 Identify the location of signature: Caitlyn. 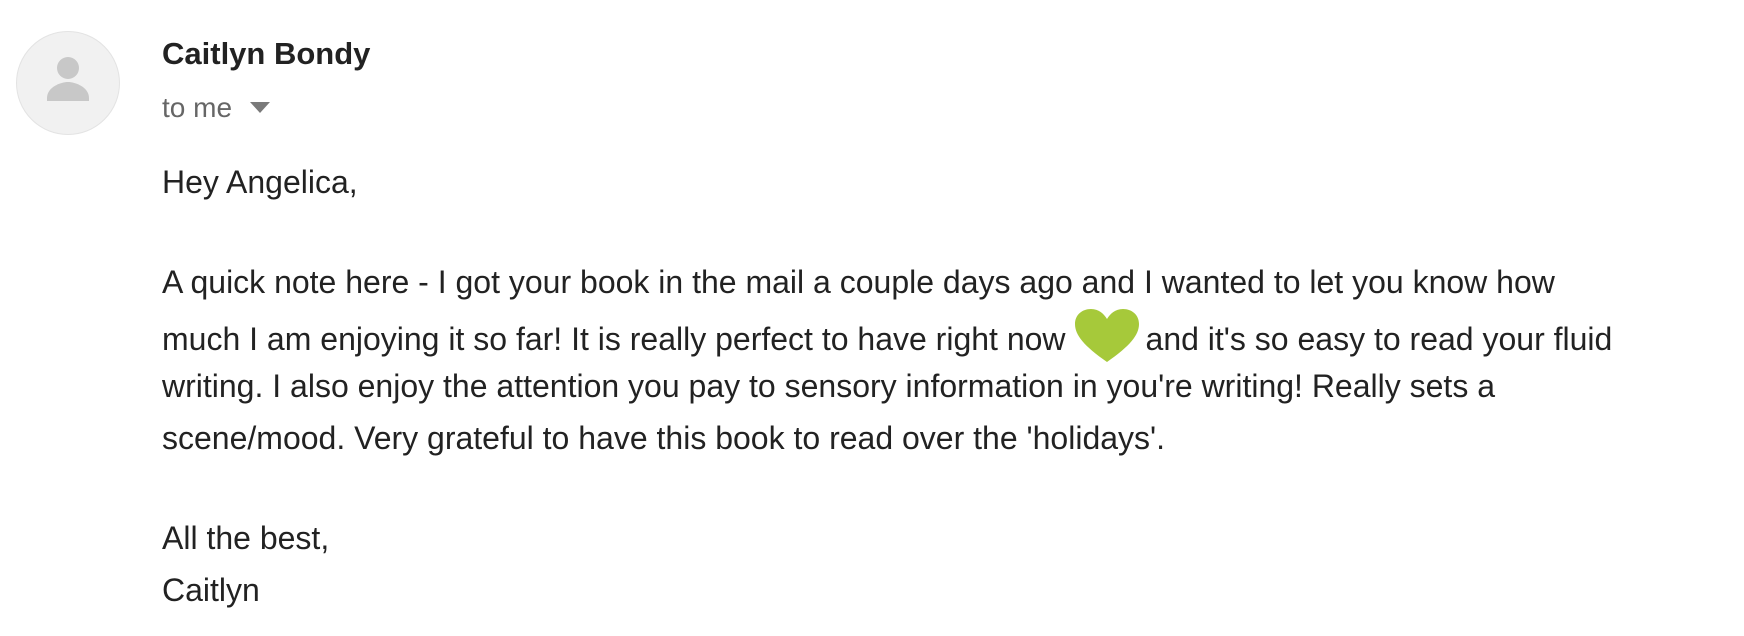
(211, 590).